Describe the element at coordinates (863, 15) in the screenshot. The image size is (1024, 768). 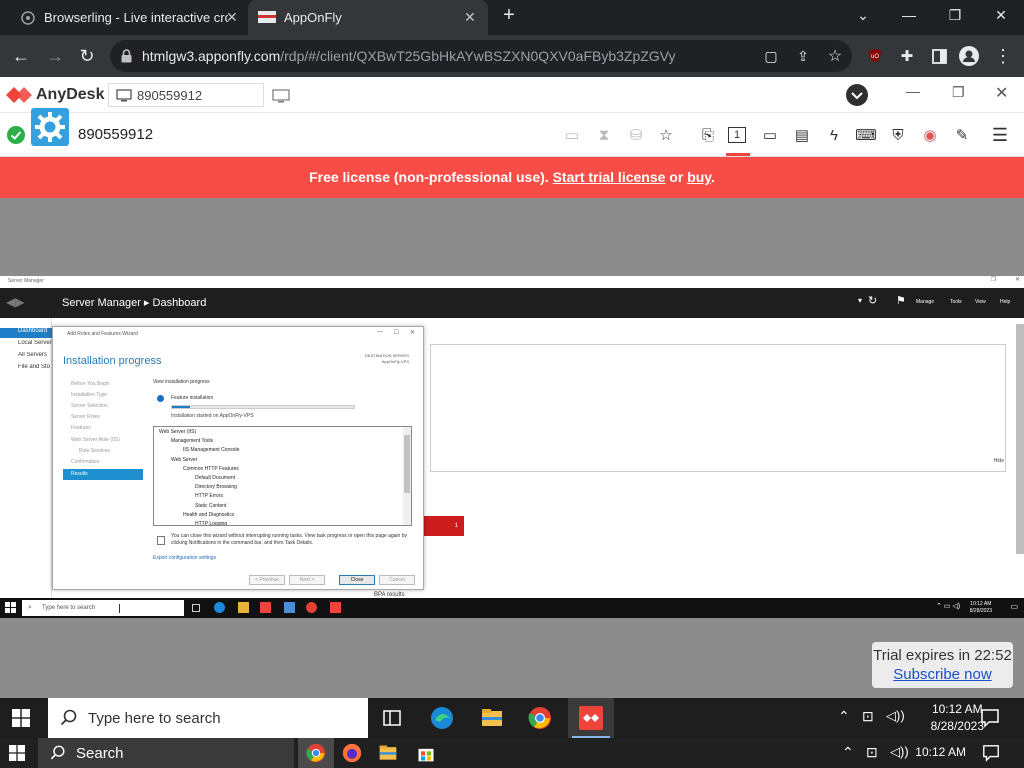
I see `tab-search-icon: ⌄` at that location.